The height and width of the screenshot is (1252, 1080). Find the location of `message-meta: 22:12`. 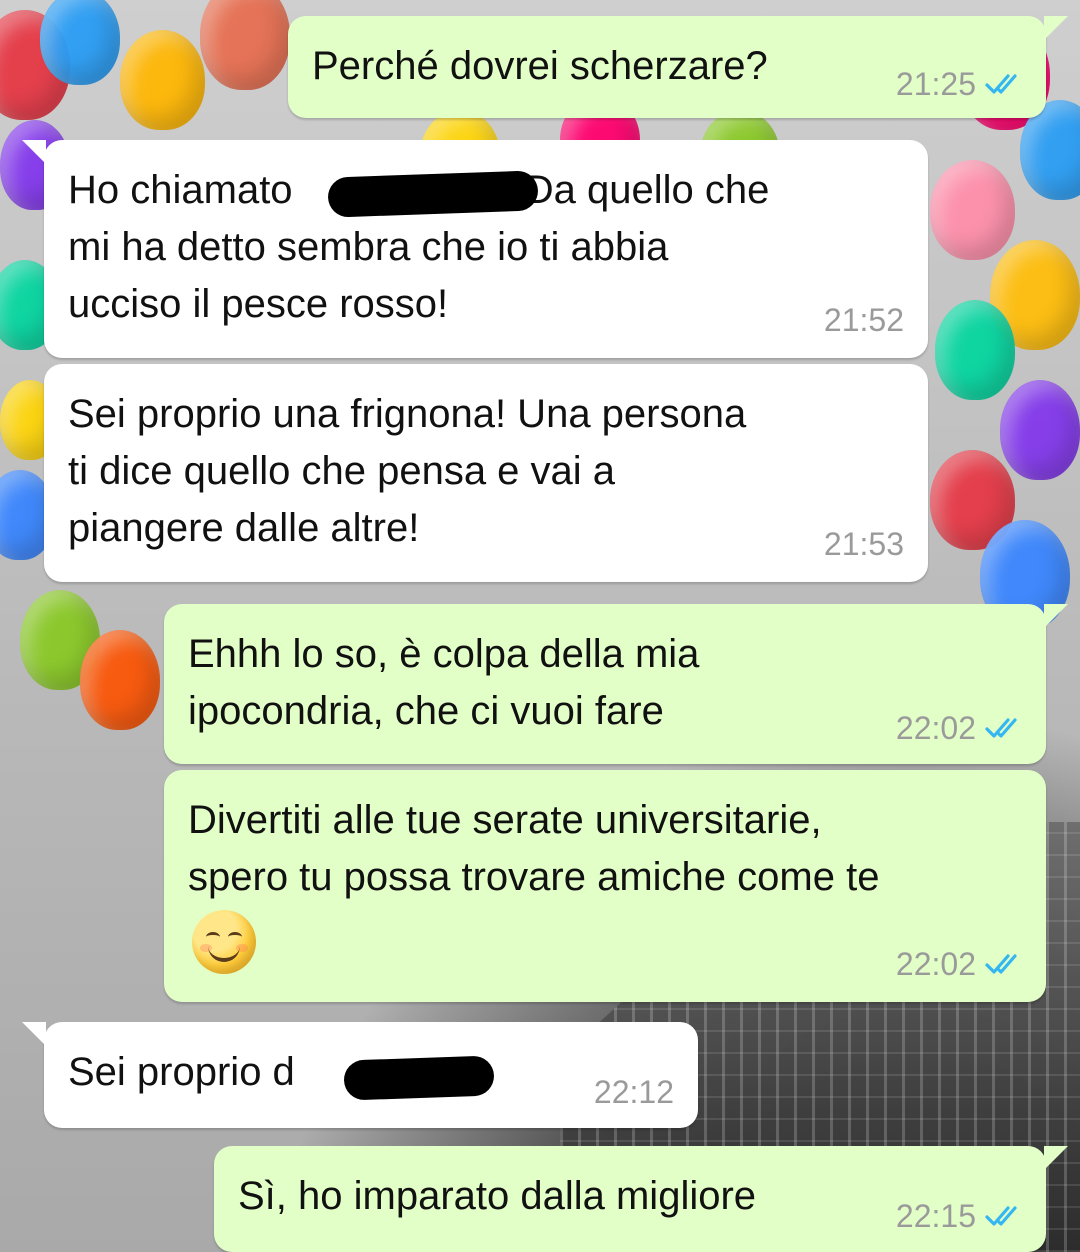

message-meta: 22:12 is located at coordinates (634, 1092).